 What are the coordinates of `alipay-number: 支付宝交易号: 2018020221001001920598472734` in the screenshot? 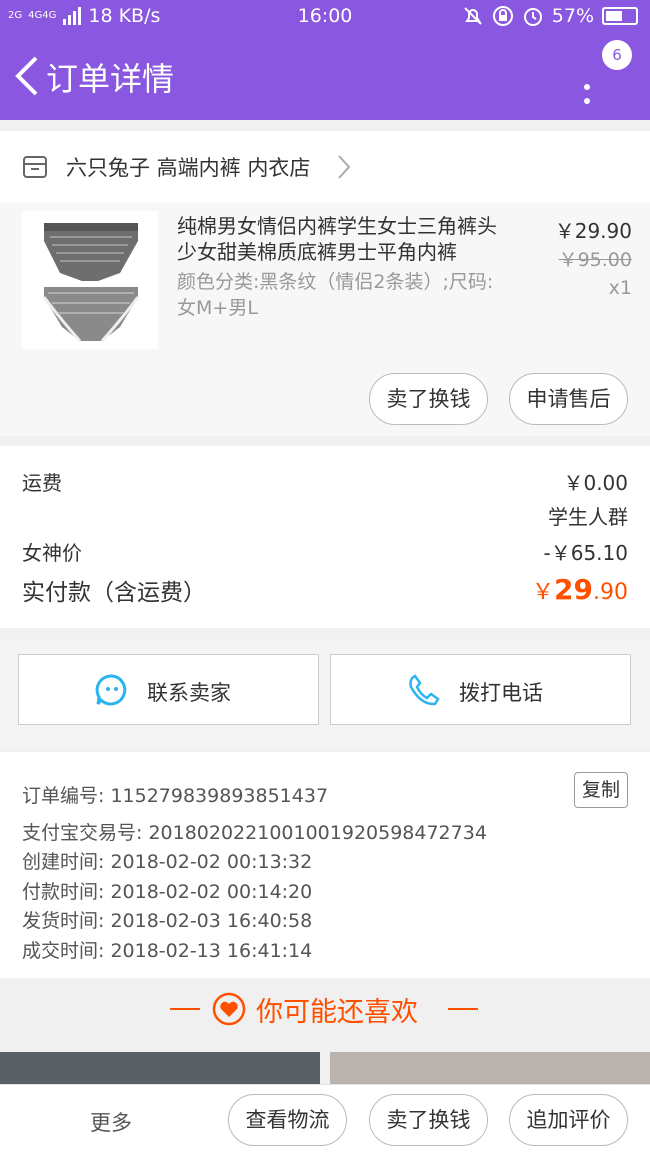 It's located at (254, 833).